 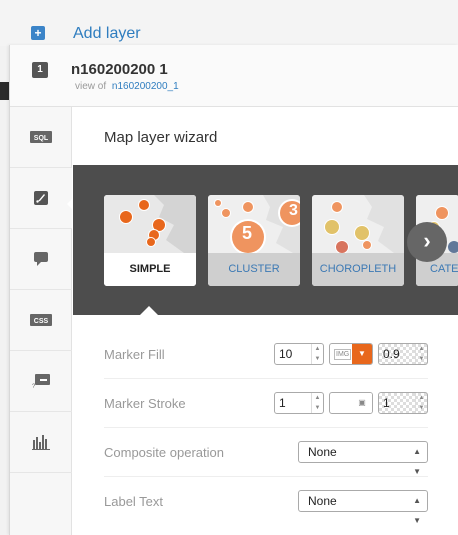 What do you see at coordinates (351, 403) in the screenshot?
I see `marker-stroke-color-picker: ▣` at bounding box center [351, 403].